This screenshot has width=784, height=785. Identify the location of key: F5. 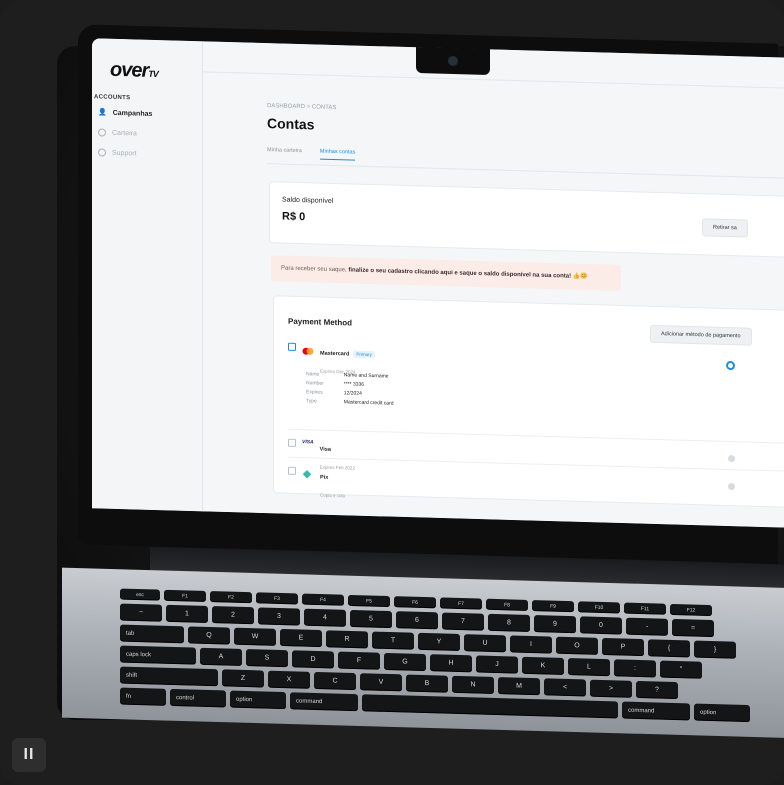
(369, 601).